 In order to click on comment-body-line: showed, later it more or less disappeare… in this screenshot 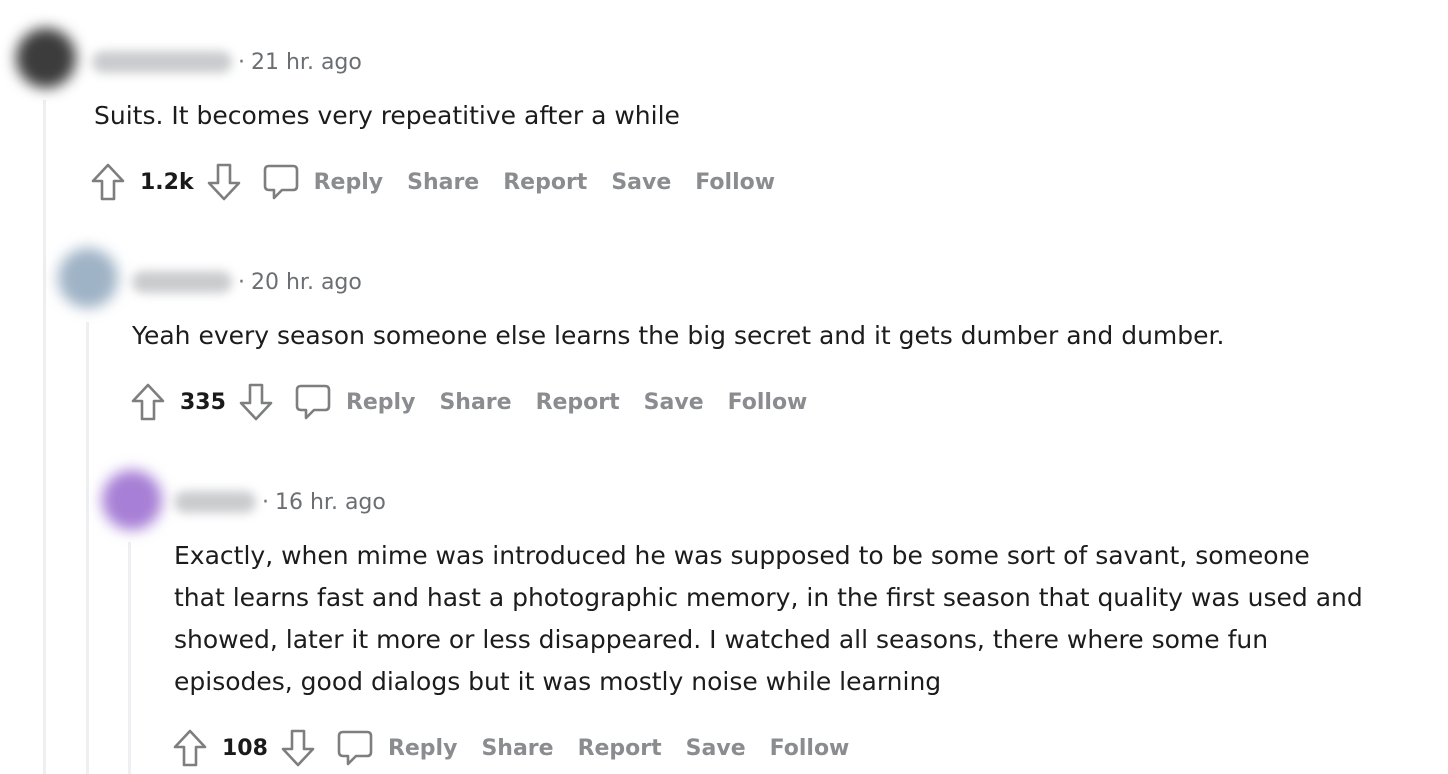, I will do `click(721, 639)`.